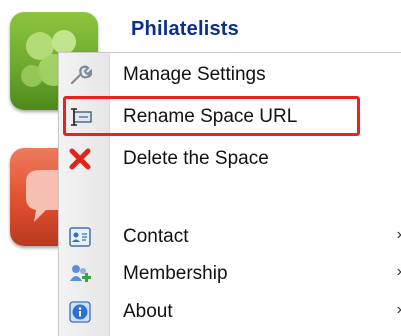  Describe the element at coordinates (80, 312) in the screenshot. I see `info-icon` at that location.